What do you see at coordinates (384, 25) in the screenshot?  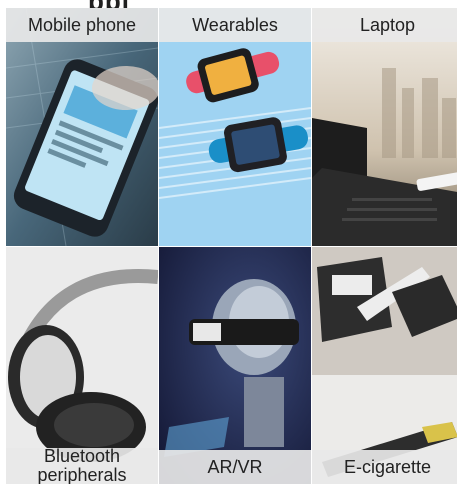 I see `category-label: Laptop` at bounding box center [384, 25].